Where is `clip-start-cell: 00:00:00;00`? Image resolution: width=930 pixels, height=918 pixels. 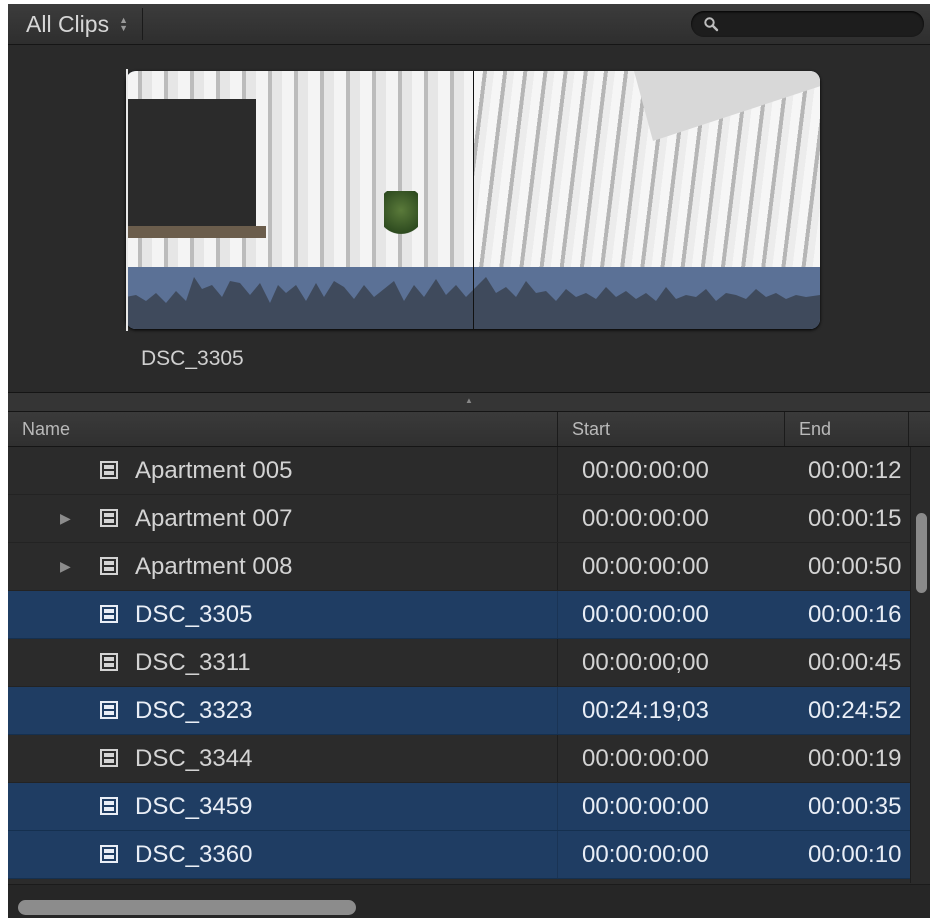
clip-start-cell: 00:00:00;00 is located at coordinates (645, 662).